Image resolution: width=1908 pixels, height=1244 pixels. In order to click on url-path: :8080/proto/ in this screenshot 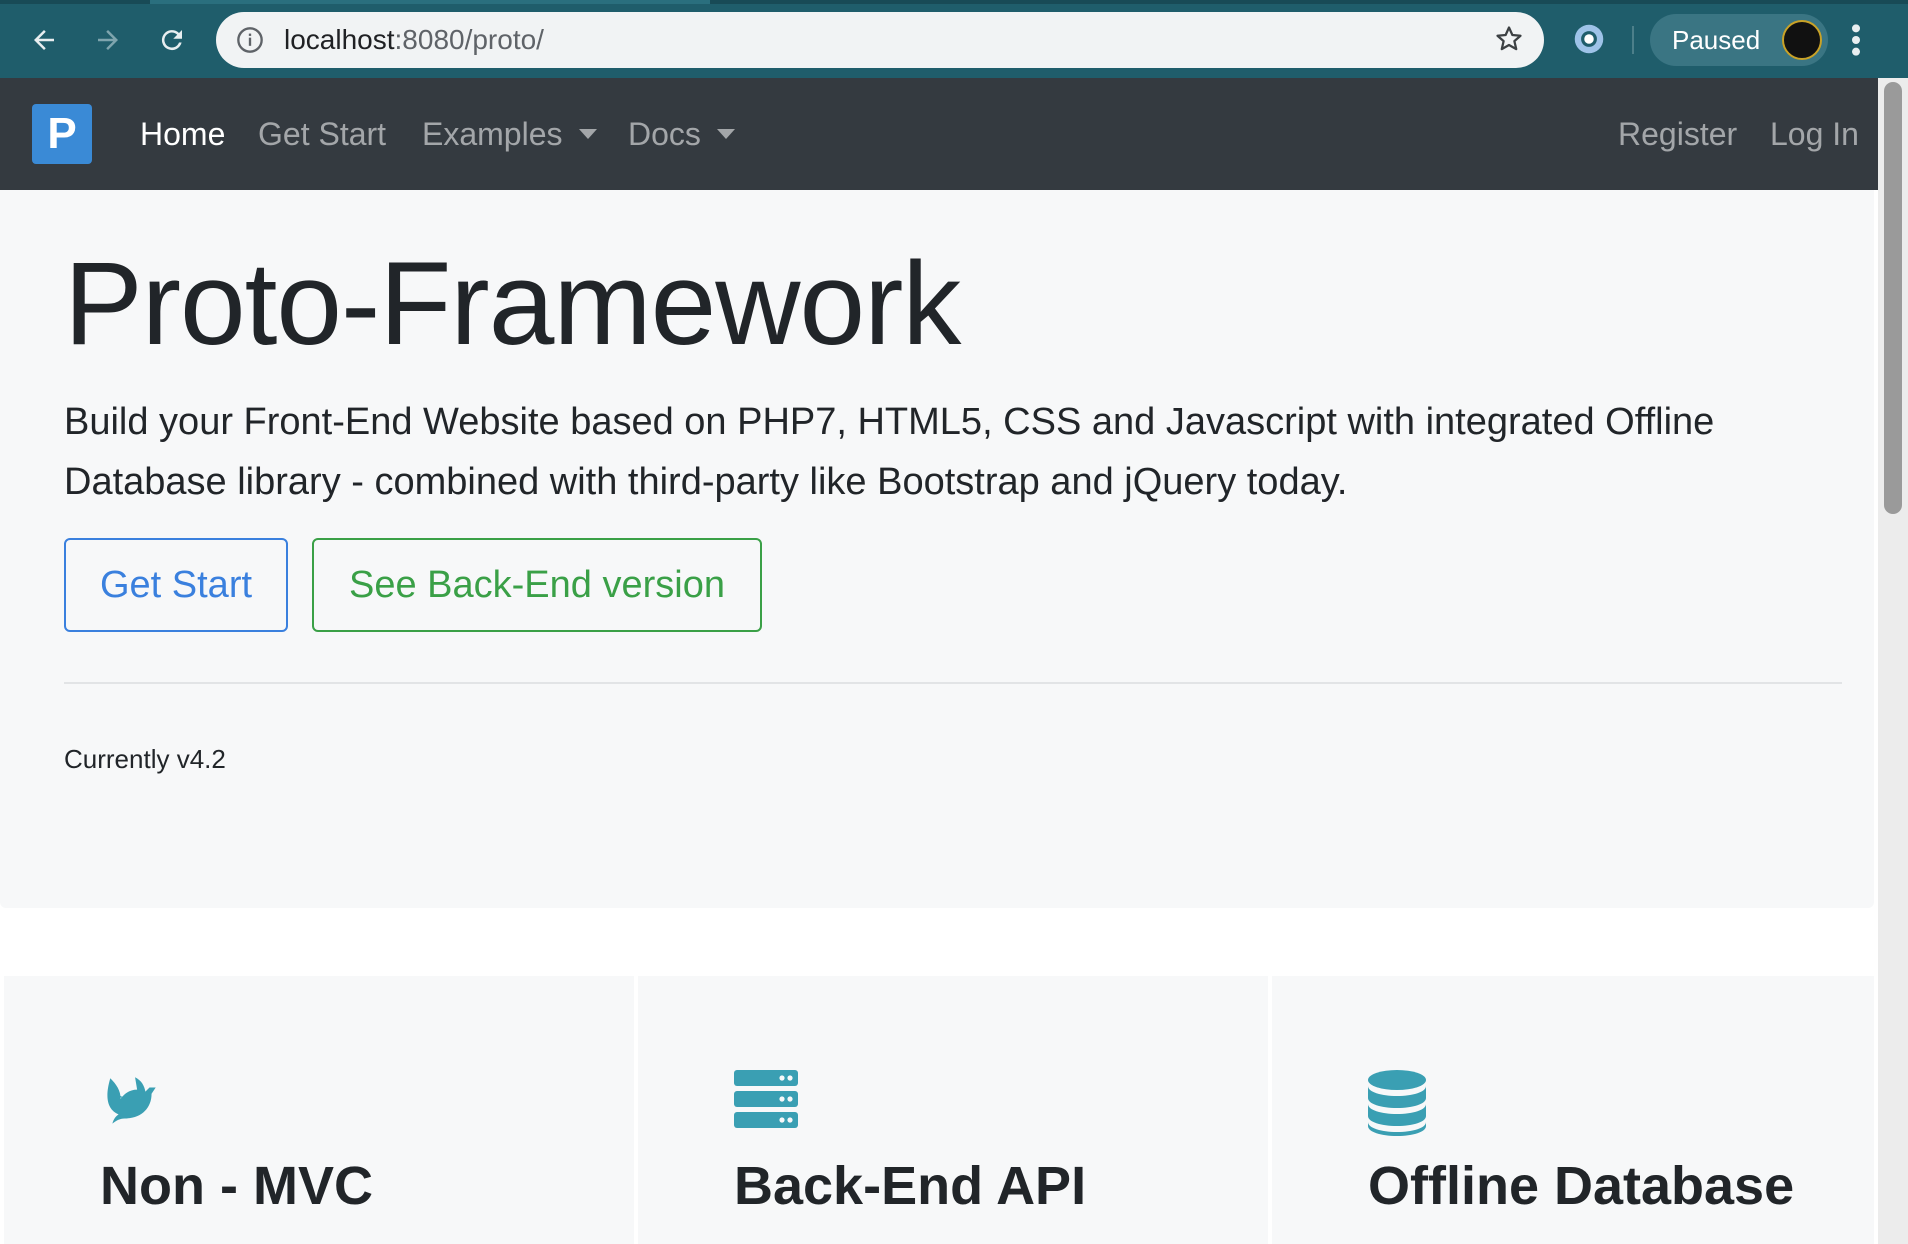, I will do `click(469, 39)`.